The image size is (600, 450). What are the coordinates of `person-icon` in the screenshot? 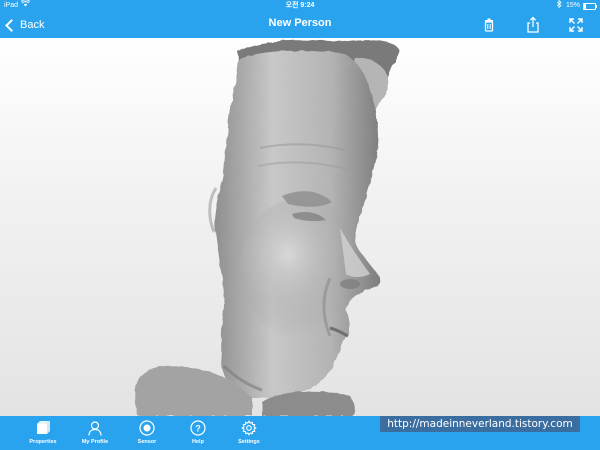 It's located at (95, 428).